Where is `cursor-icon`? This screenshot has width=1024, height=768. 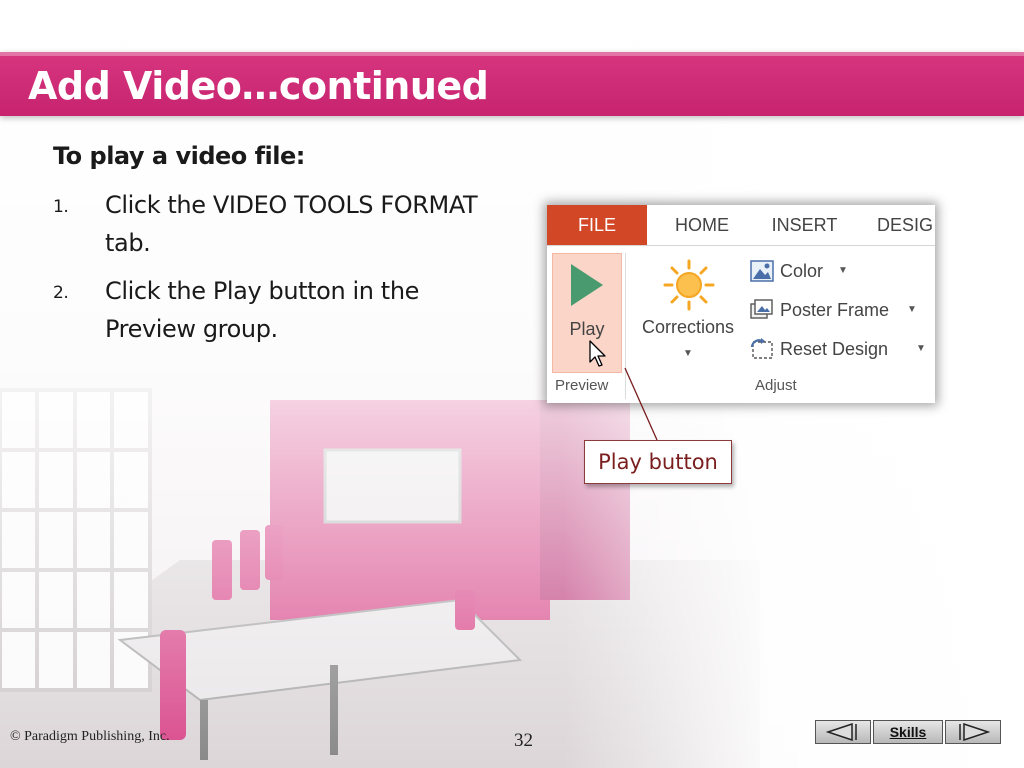 cursor-icon is located at coordinates (597, 353).